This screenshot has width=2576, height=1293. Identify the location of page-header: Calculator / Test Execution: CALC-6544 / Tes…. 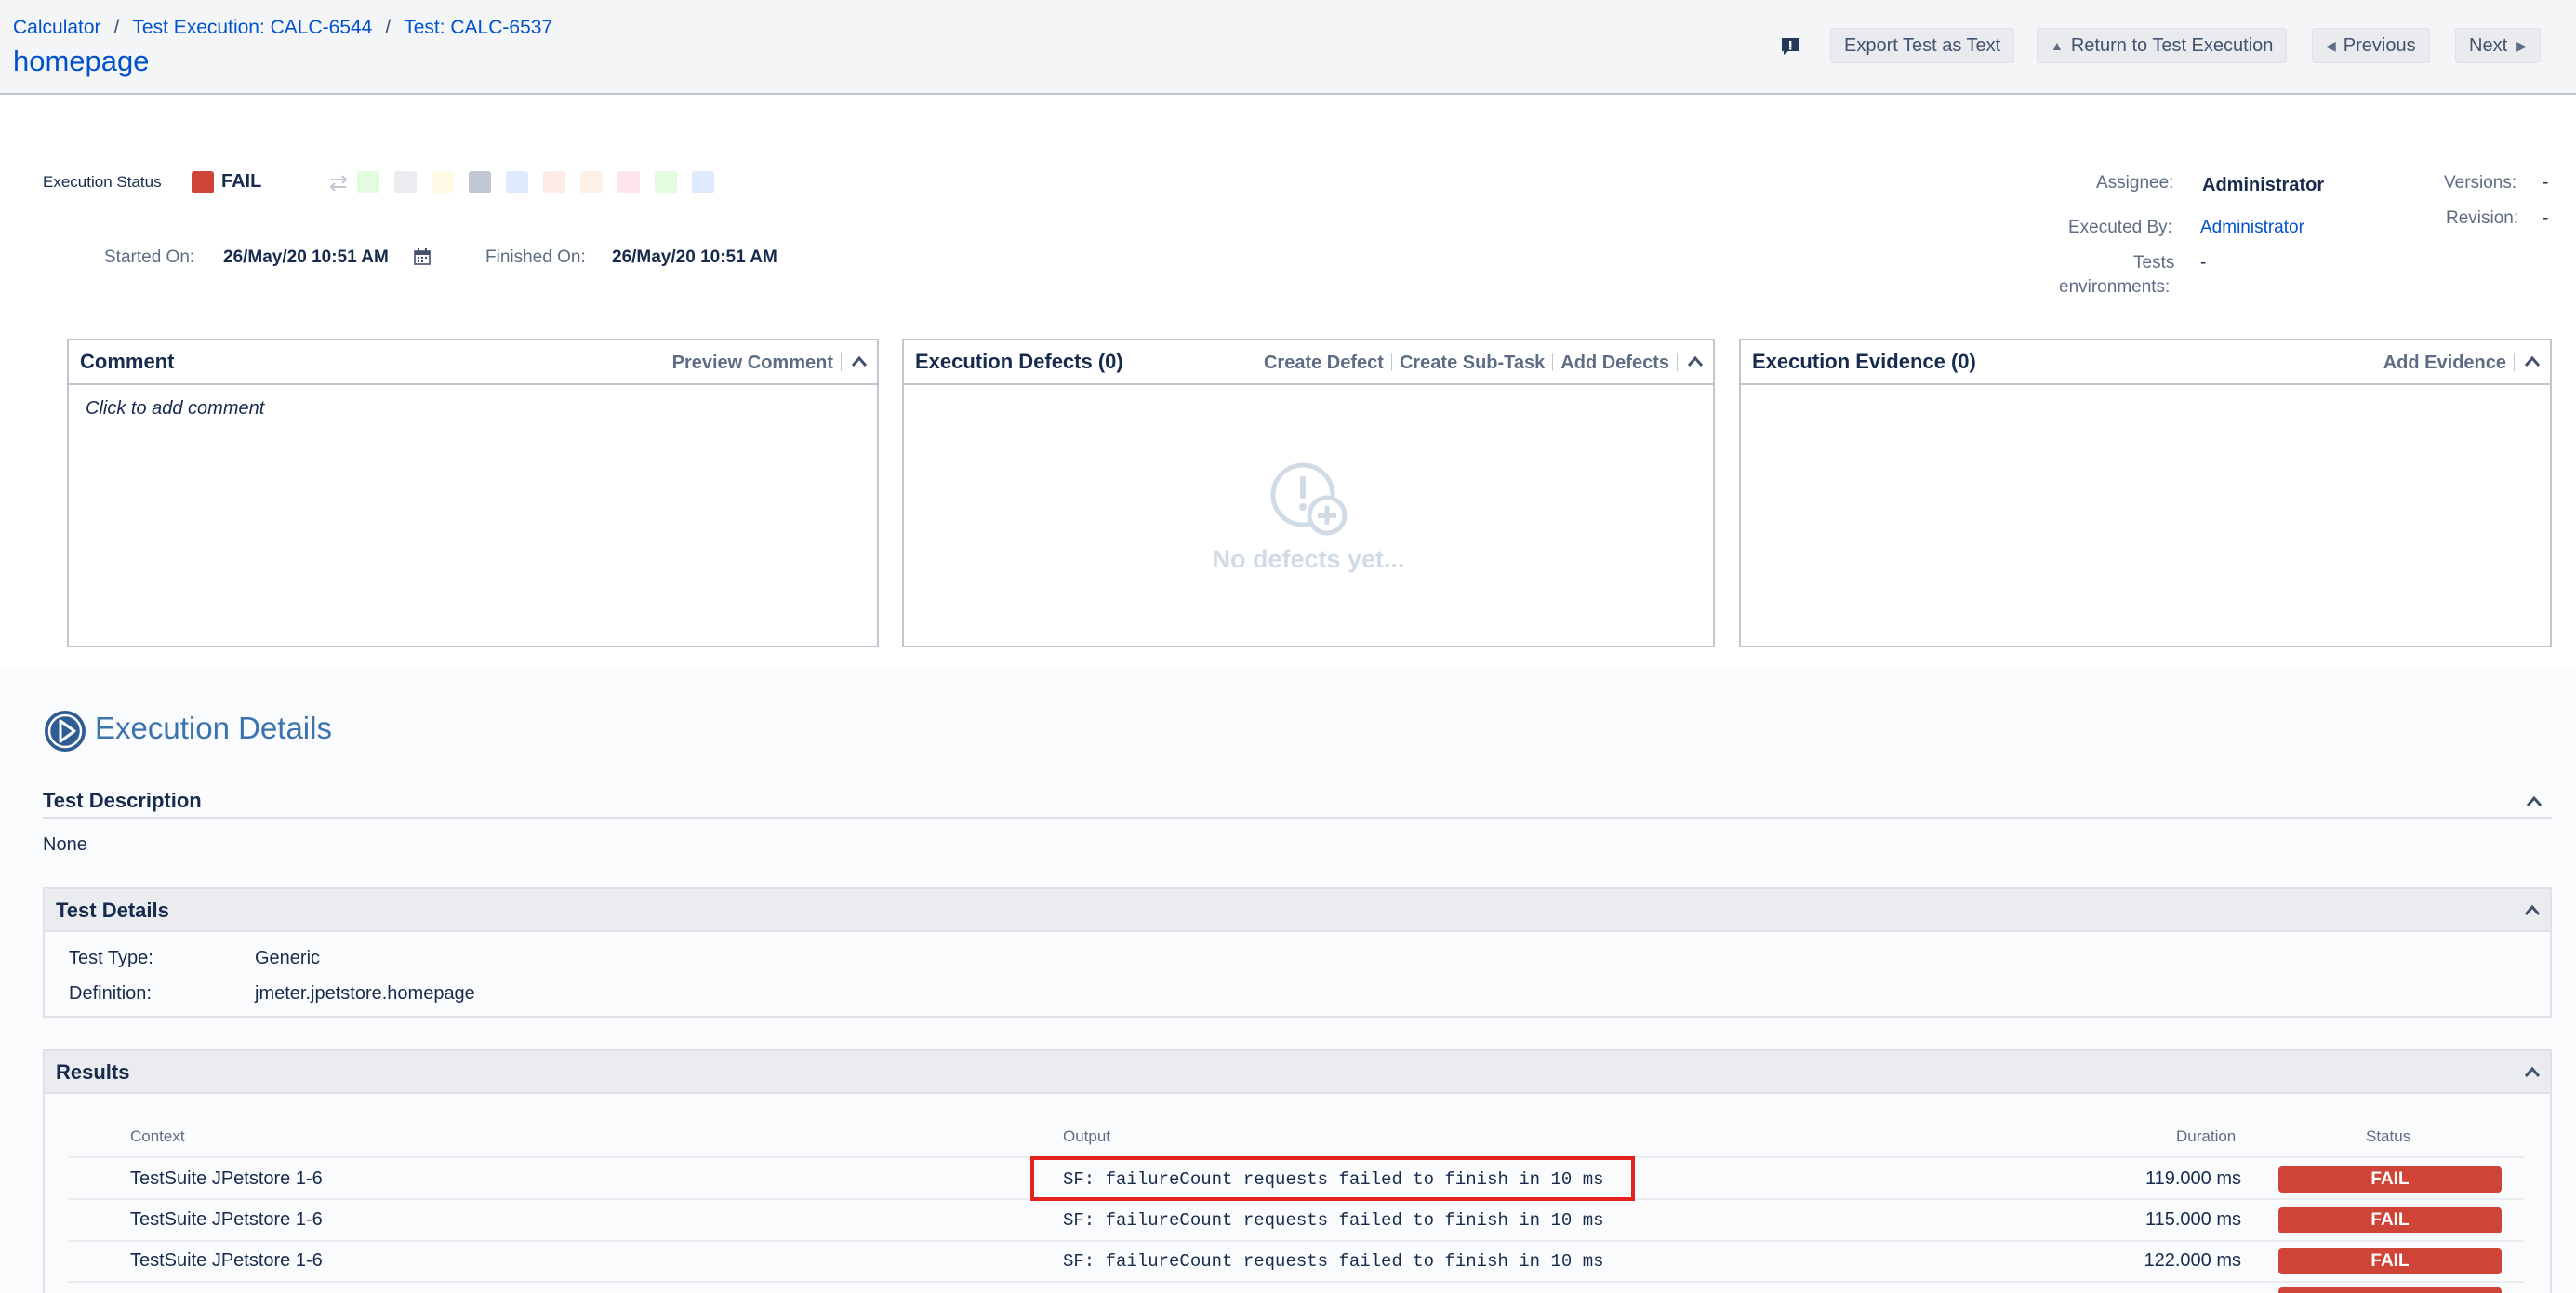
(1288, 47).